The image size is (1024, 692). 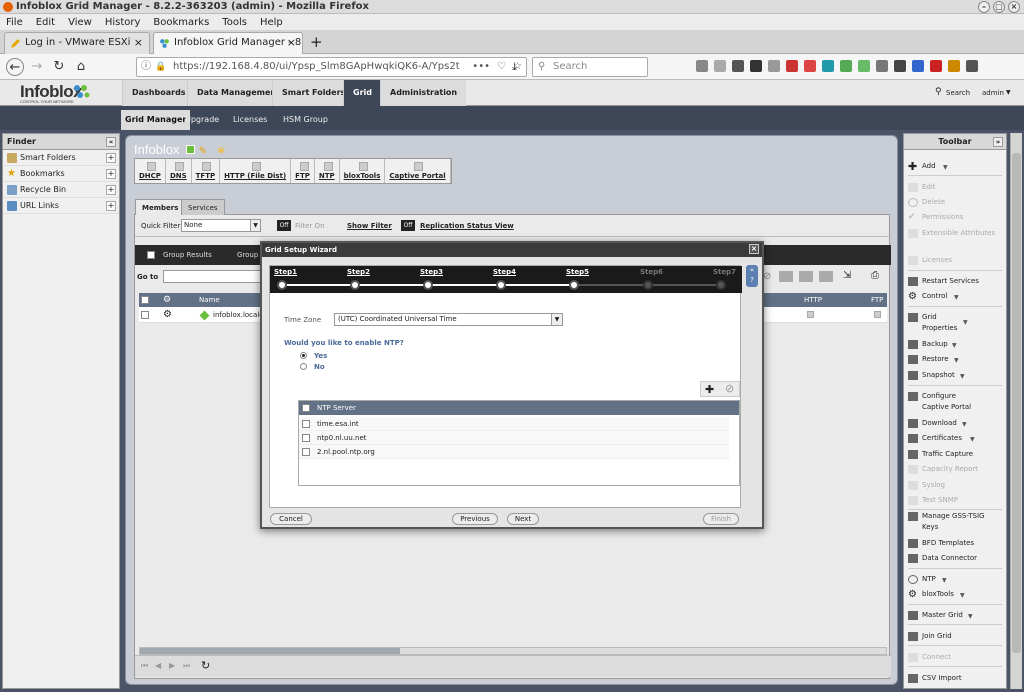 I want to click on info-icon: ⓘ, so click(x=146, y=67).